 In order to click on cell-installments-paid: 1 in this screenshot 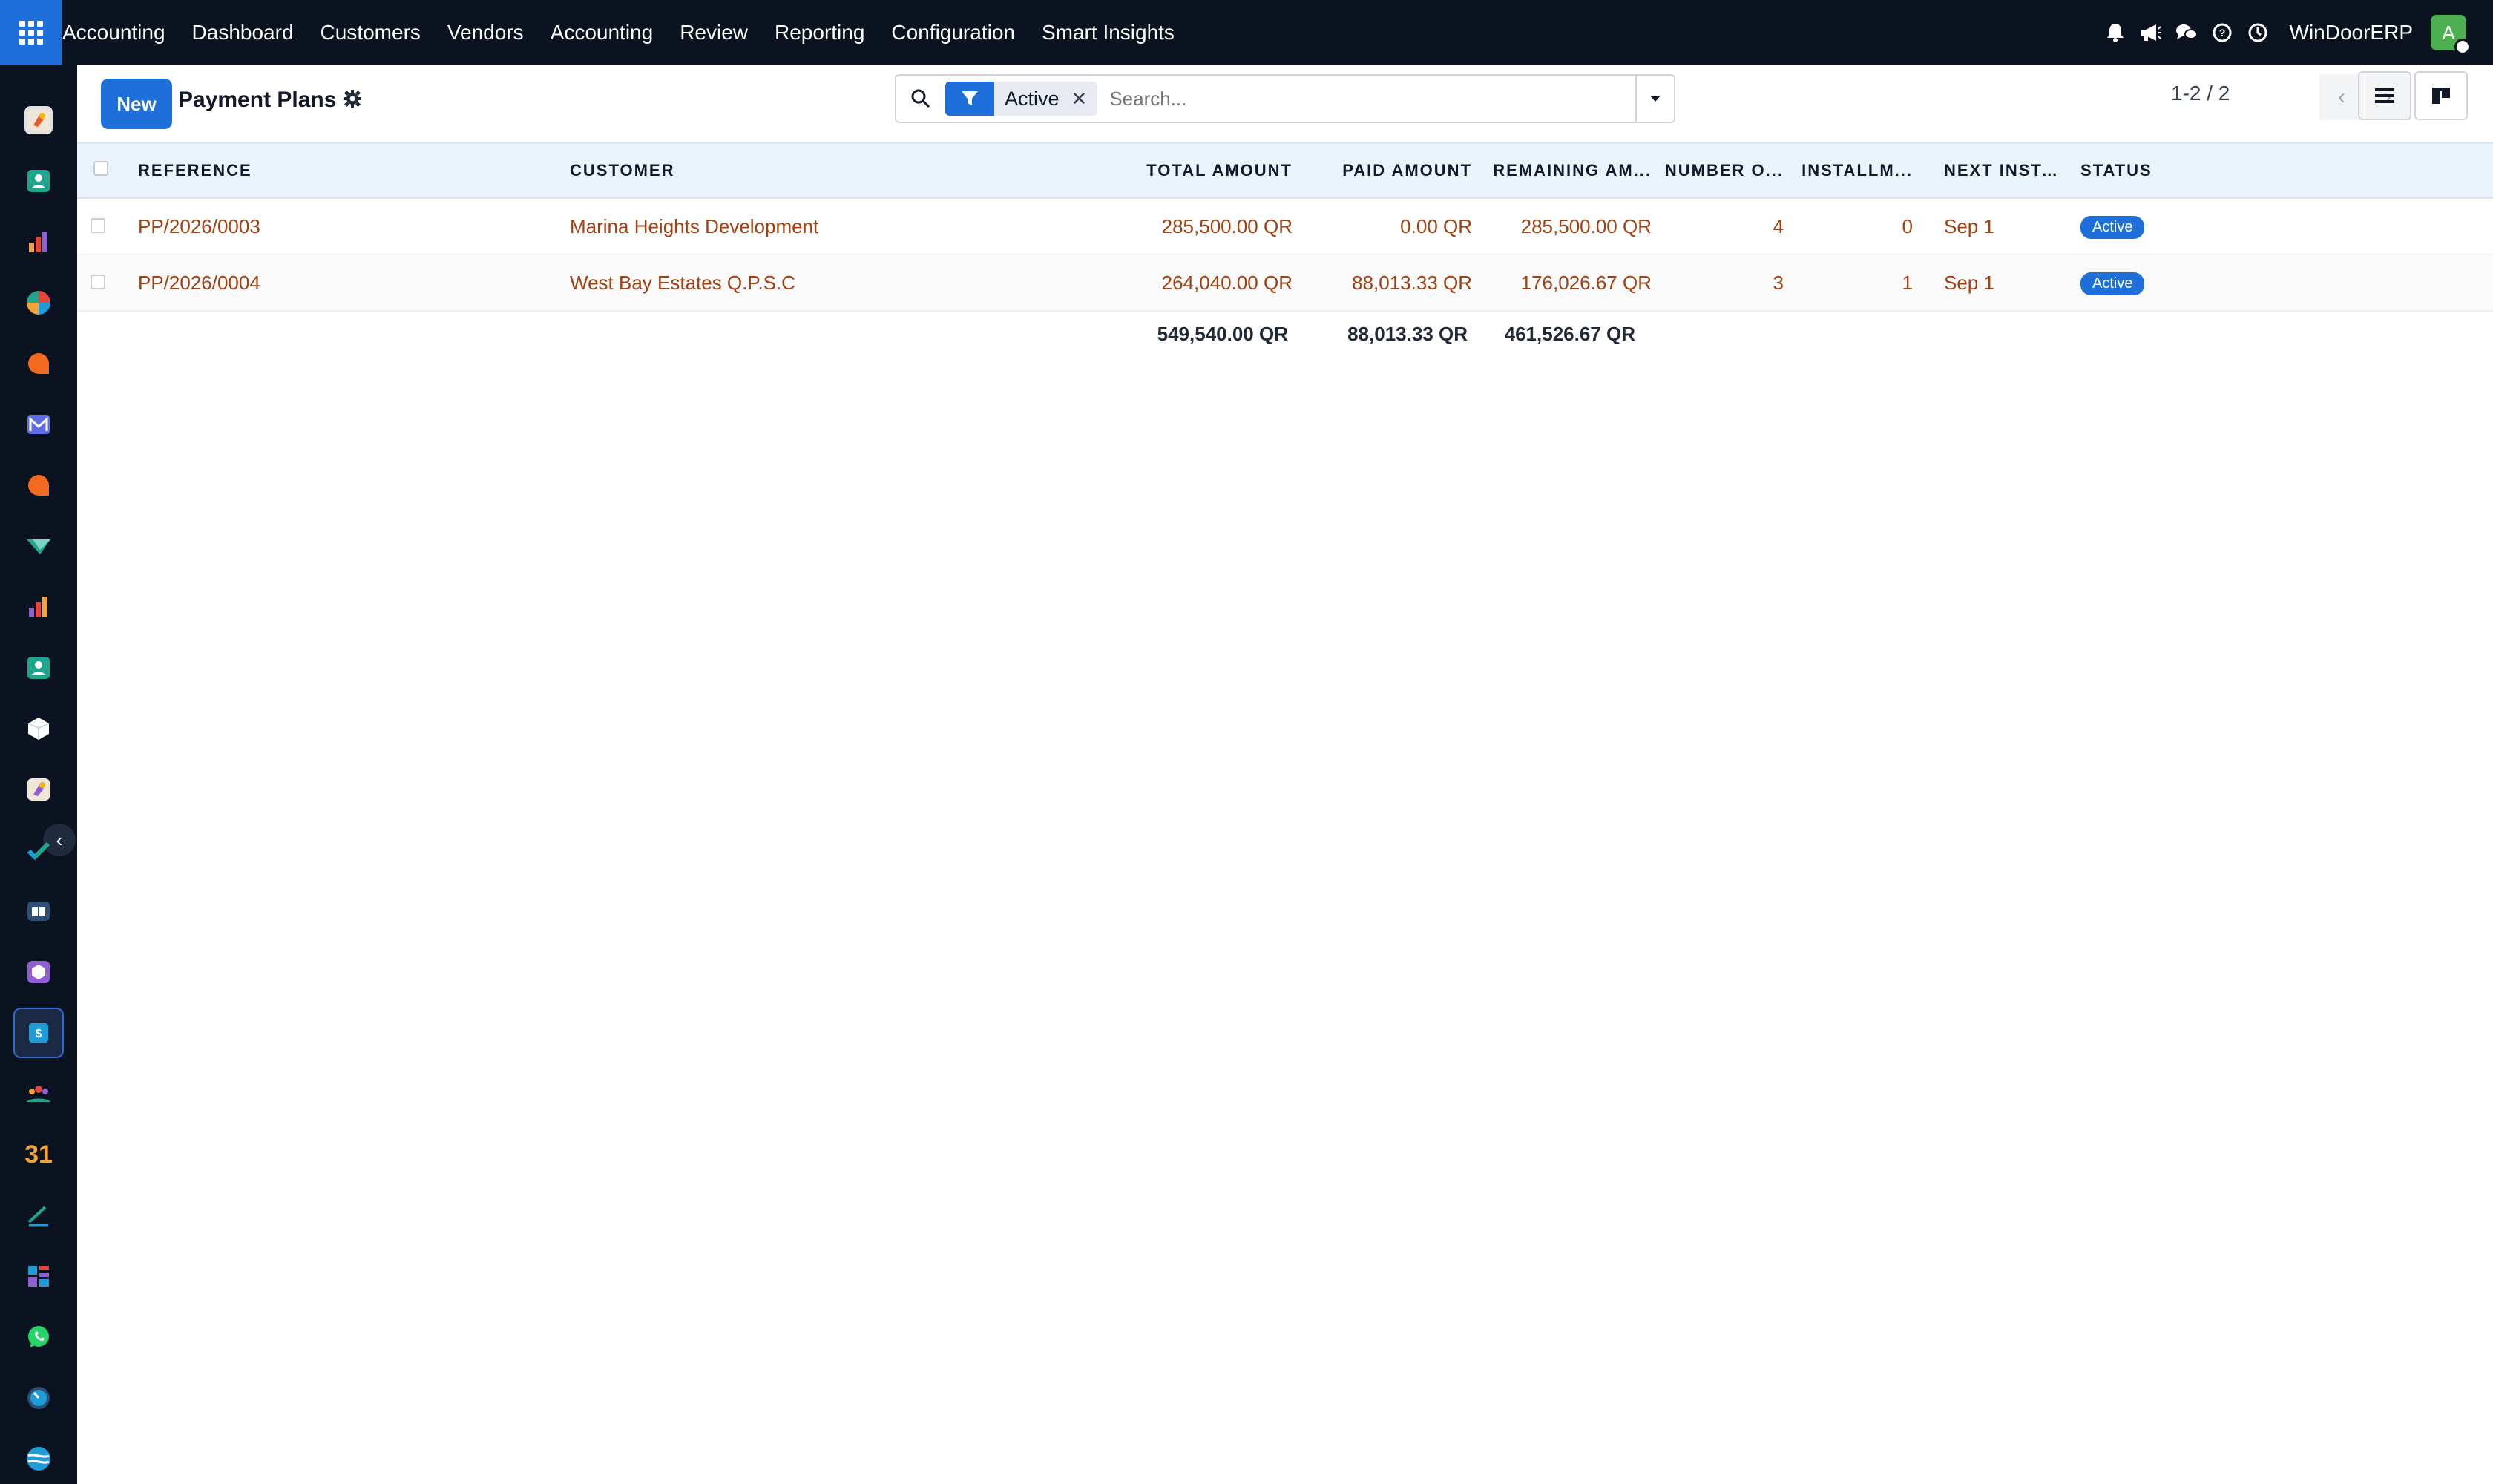, I will do `click(1854, 283)`.